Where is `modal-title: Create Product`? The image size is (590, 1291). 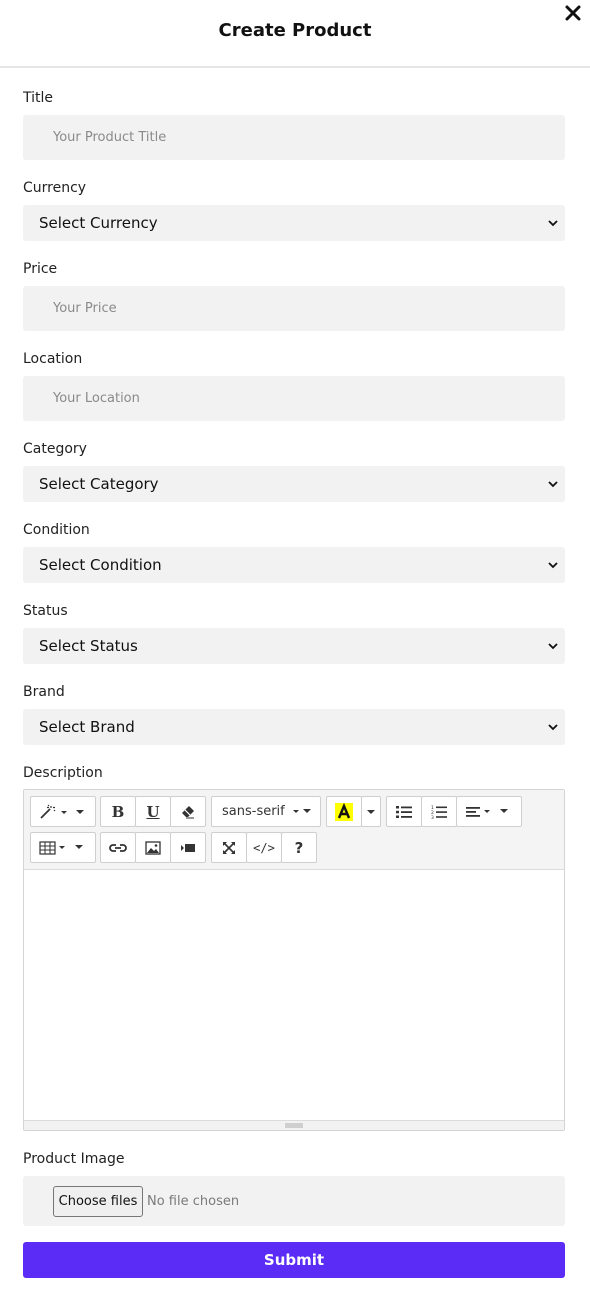 modal-title: Create Product is located at coordinates (295, 30).